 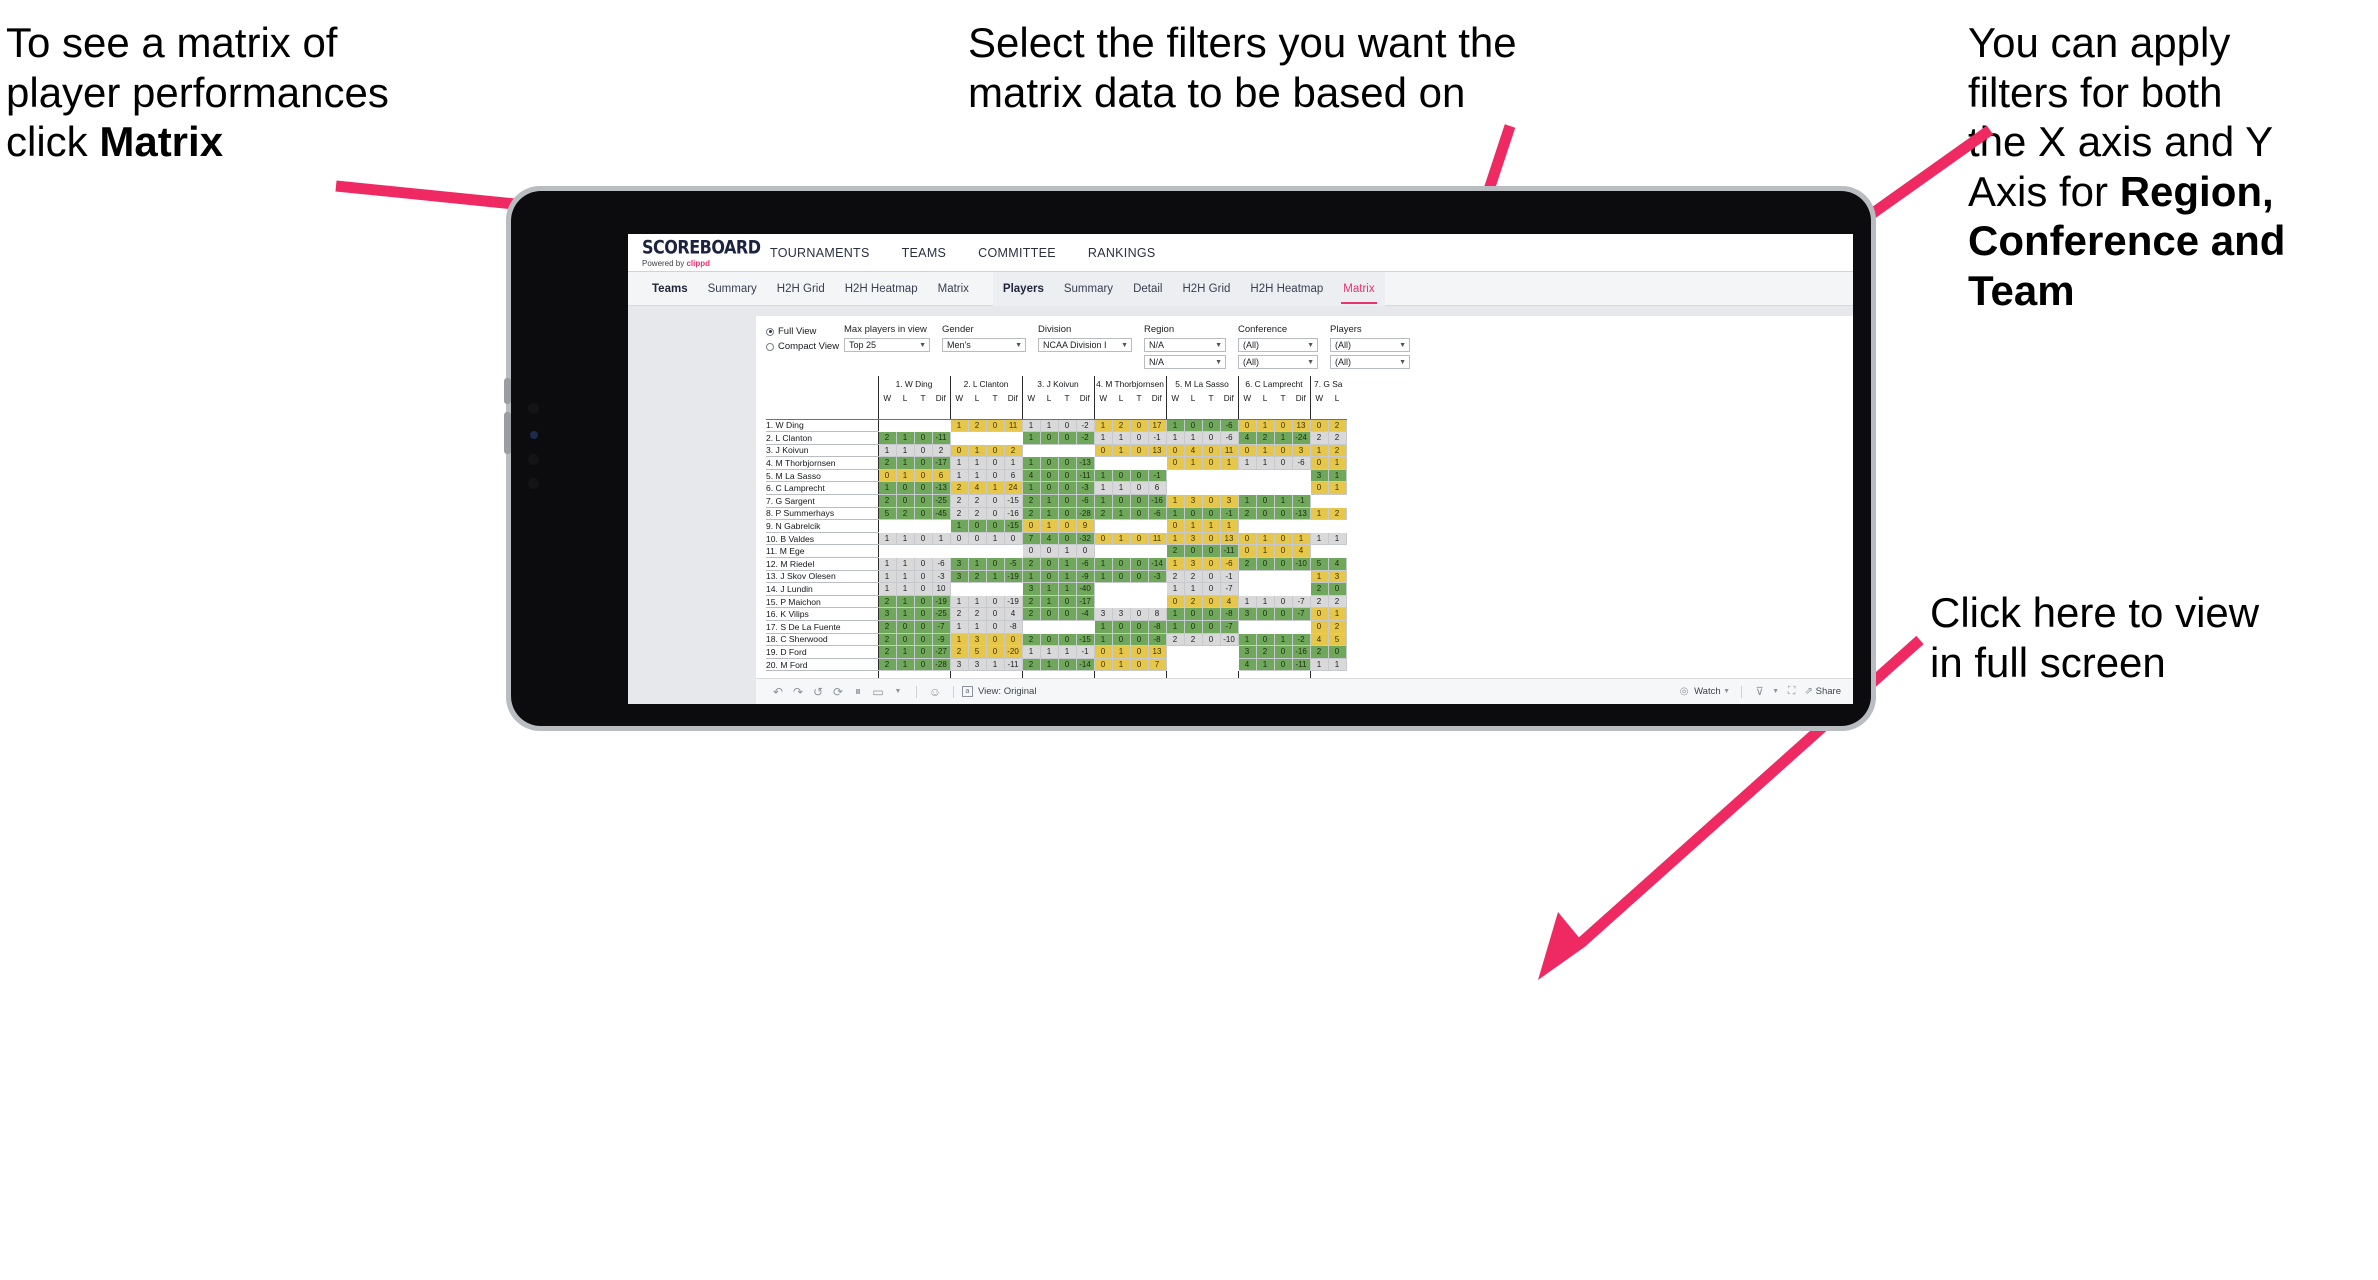 I want to click on filter-conference-select-x: (All) ▼, so click(x=1278, y=345).